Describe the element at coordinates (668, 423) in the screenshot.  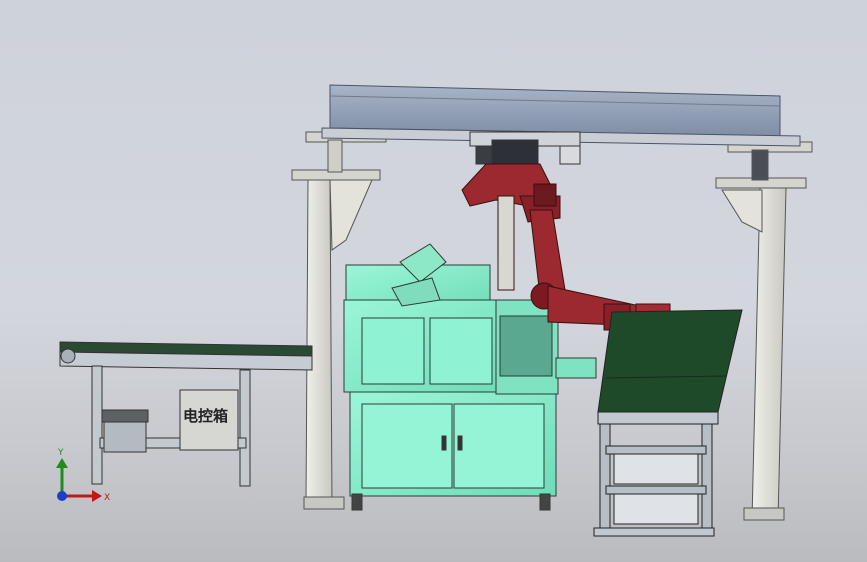
I see `right-conveyor` at that location.